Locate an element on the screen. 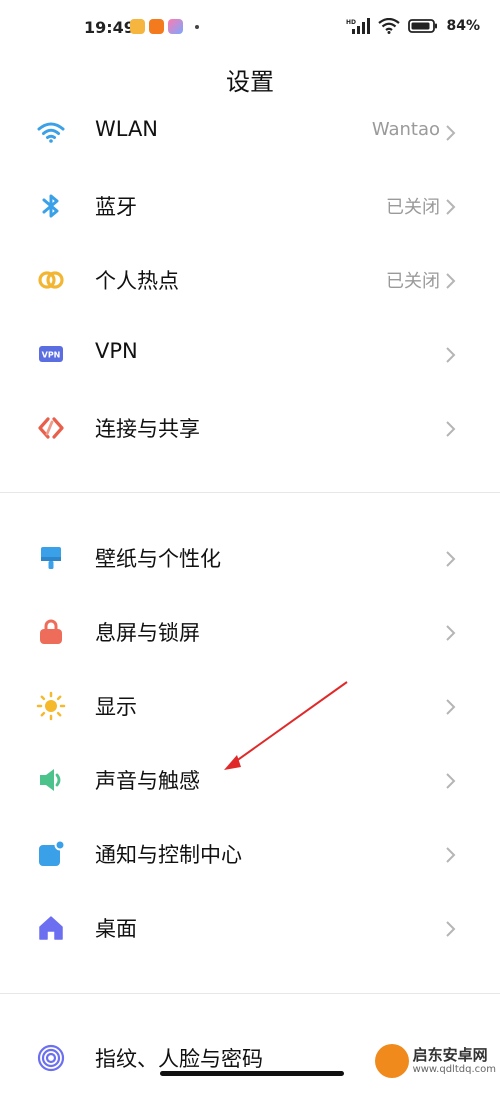  settings-item-label: 通知与控制中心 is located at coordinates (168, 855).